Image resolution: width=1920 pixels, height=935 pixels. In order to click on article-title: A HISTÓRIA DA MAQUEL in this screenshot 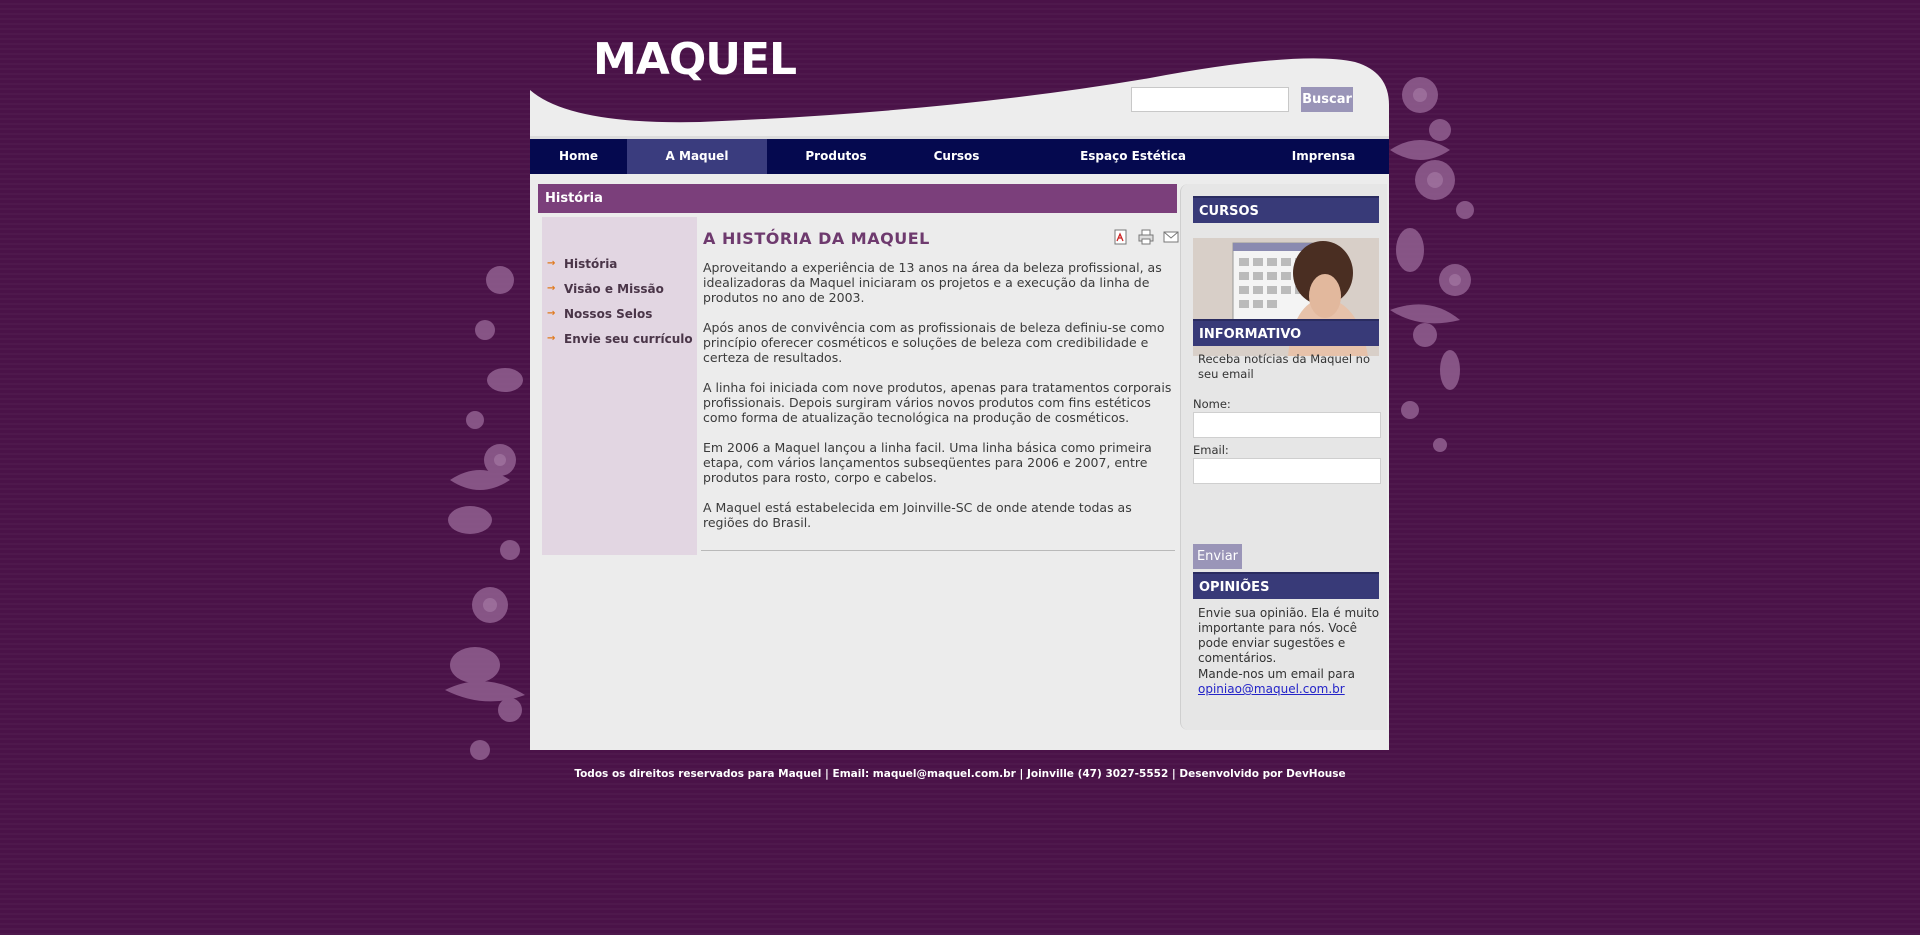, I will do `click(816, 238)`.